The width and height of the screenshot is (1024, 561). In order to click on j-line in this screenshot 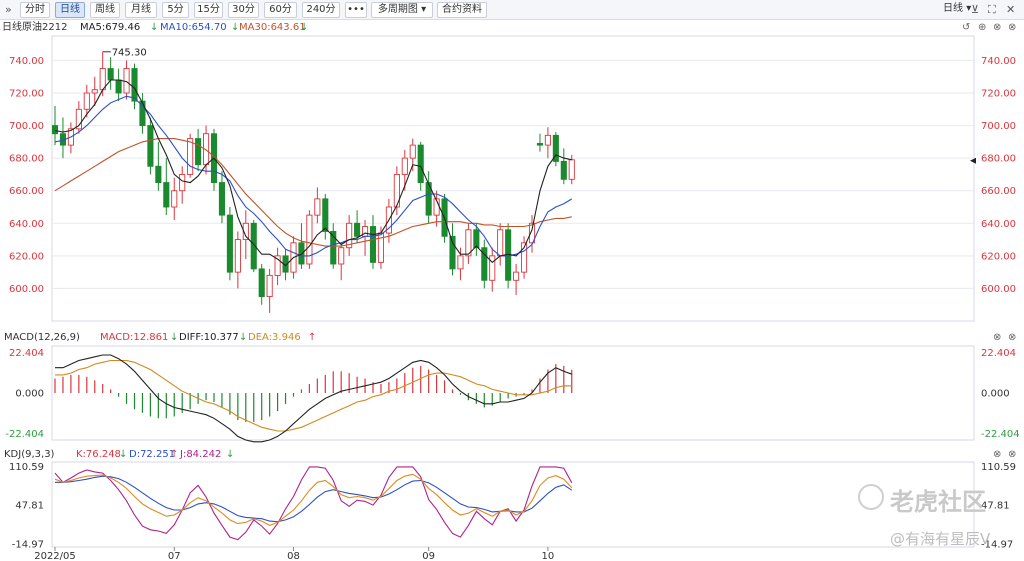, I will do `click(313, 503)`.